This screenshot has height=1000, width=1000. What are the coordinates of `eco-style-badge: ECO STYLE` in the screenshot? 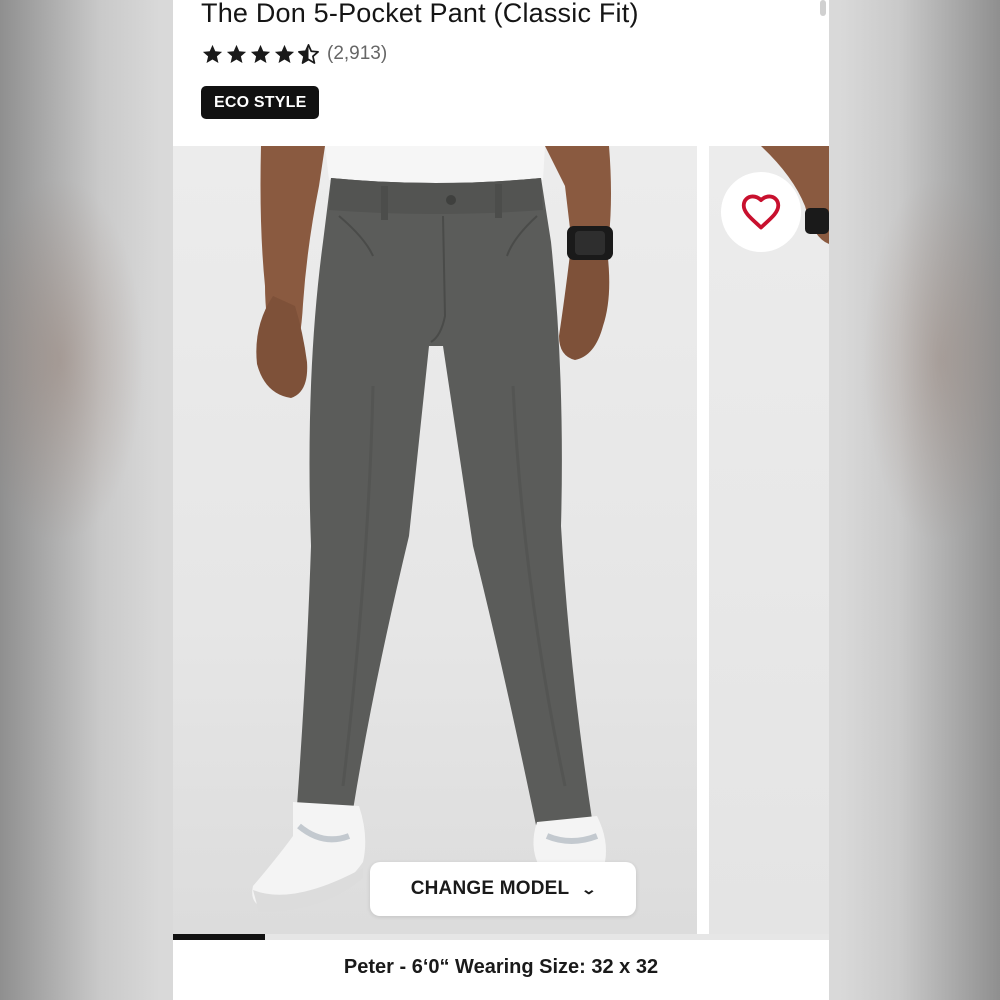 It's located at (260, 102).